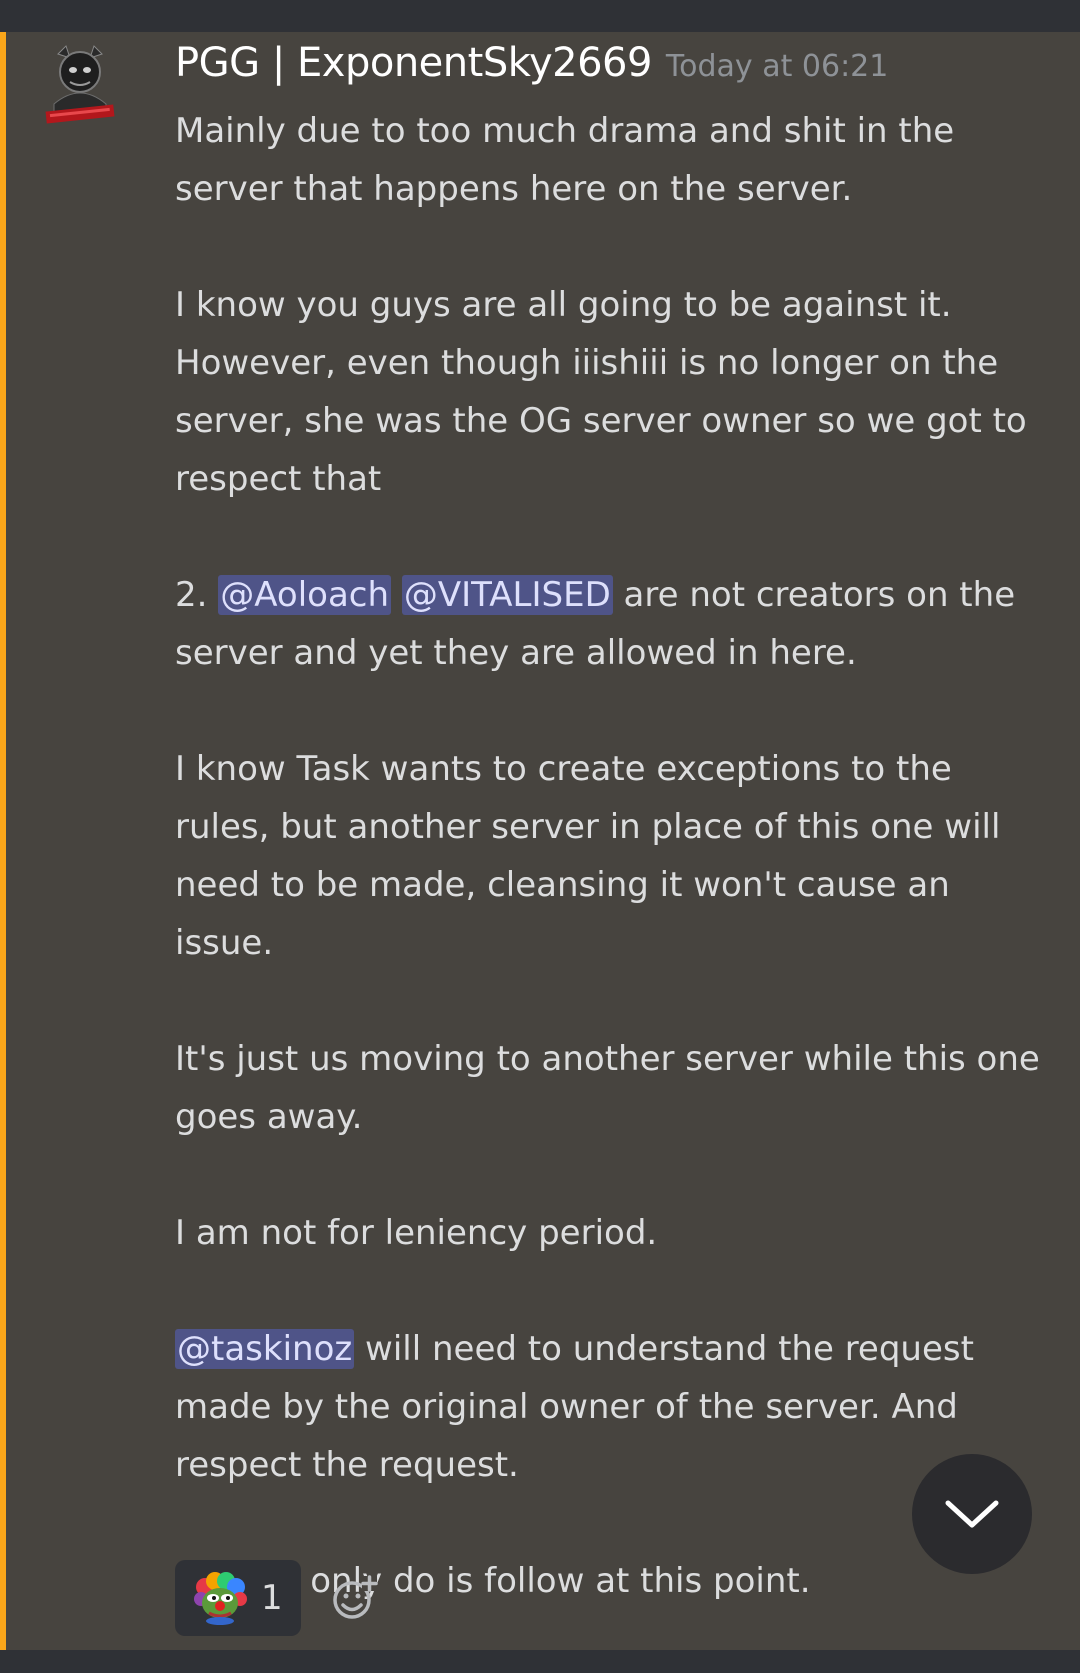  I want to click on message-header: PGG | ExponentSky2669 Today at 06:21, so click(531, 63).